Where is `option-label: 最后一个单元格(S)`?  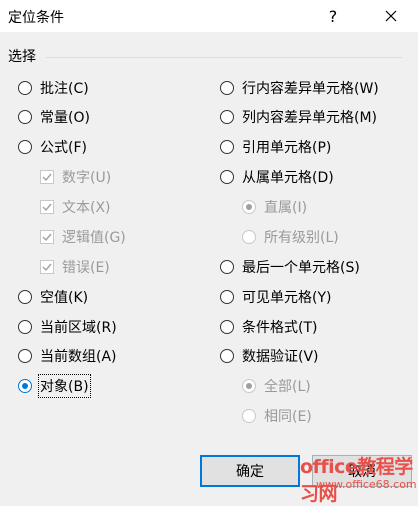 option-label: 最后一个单元格(S) is located at coordinates (301, 268).